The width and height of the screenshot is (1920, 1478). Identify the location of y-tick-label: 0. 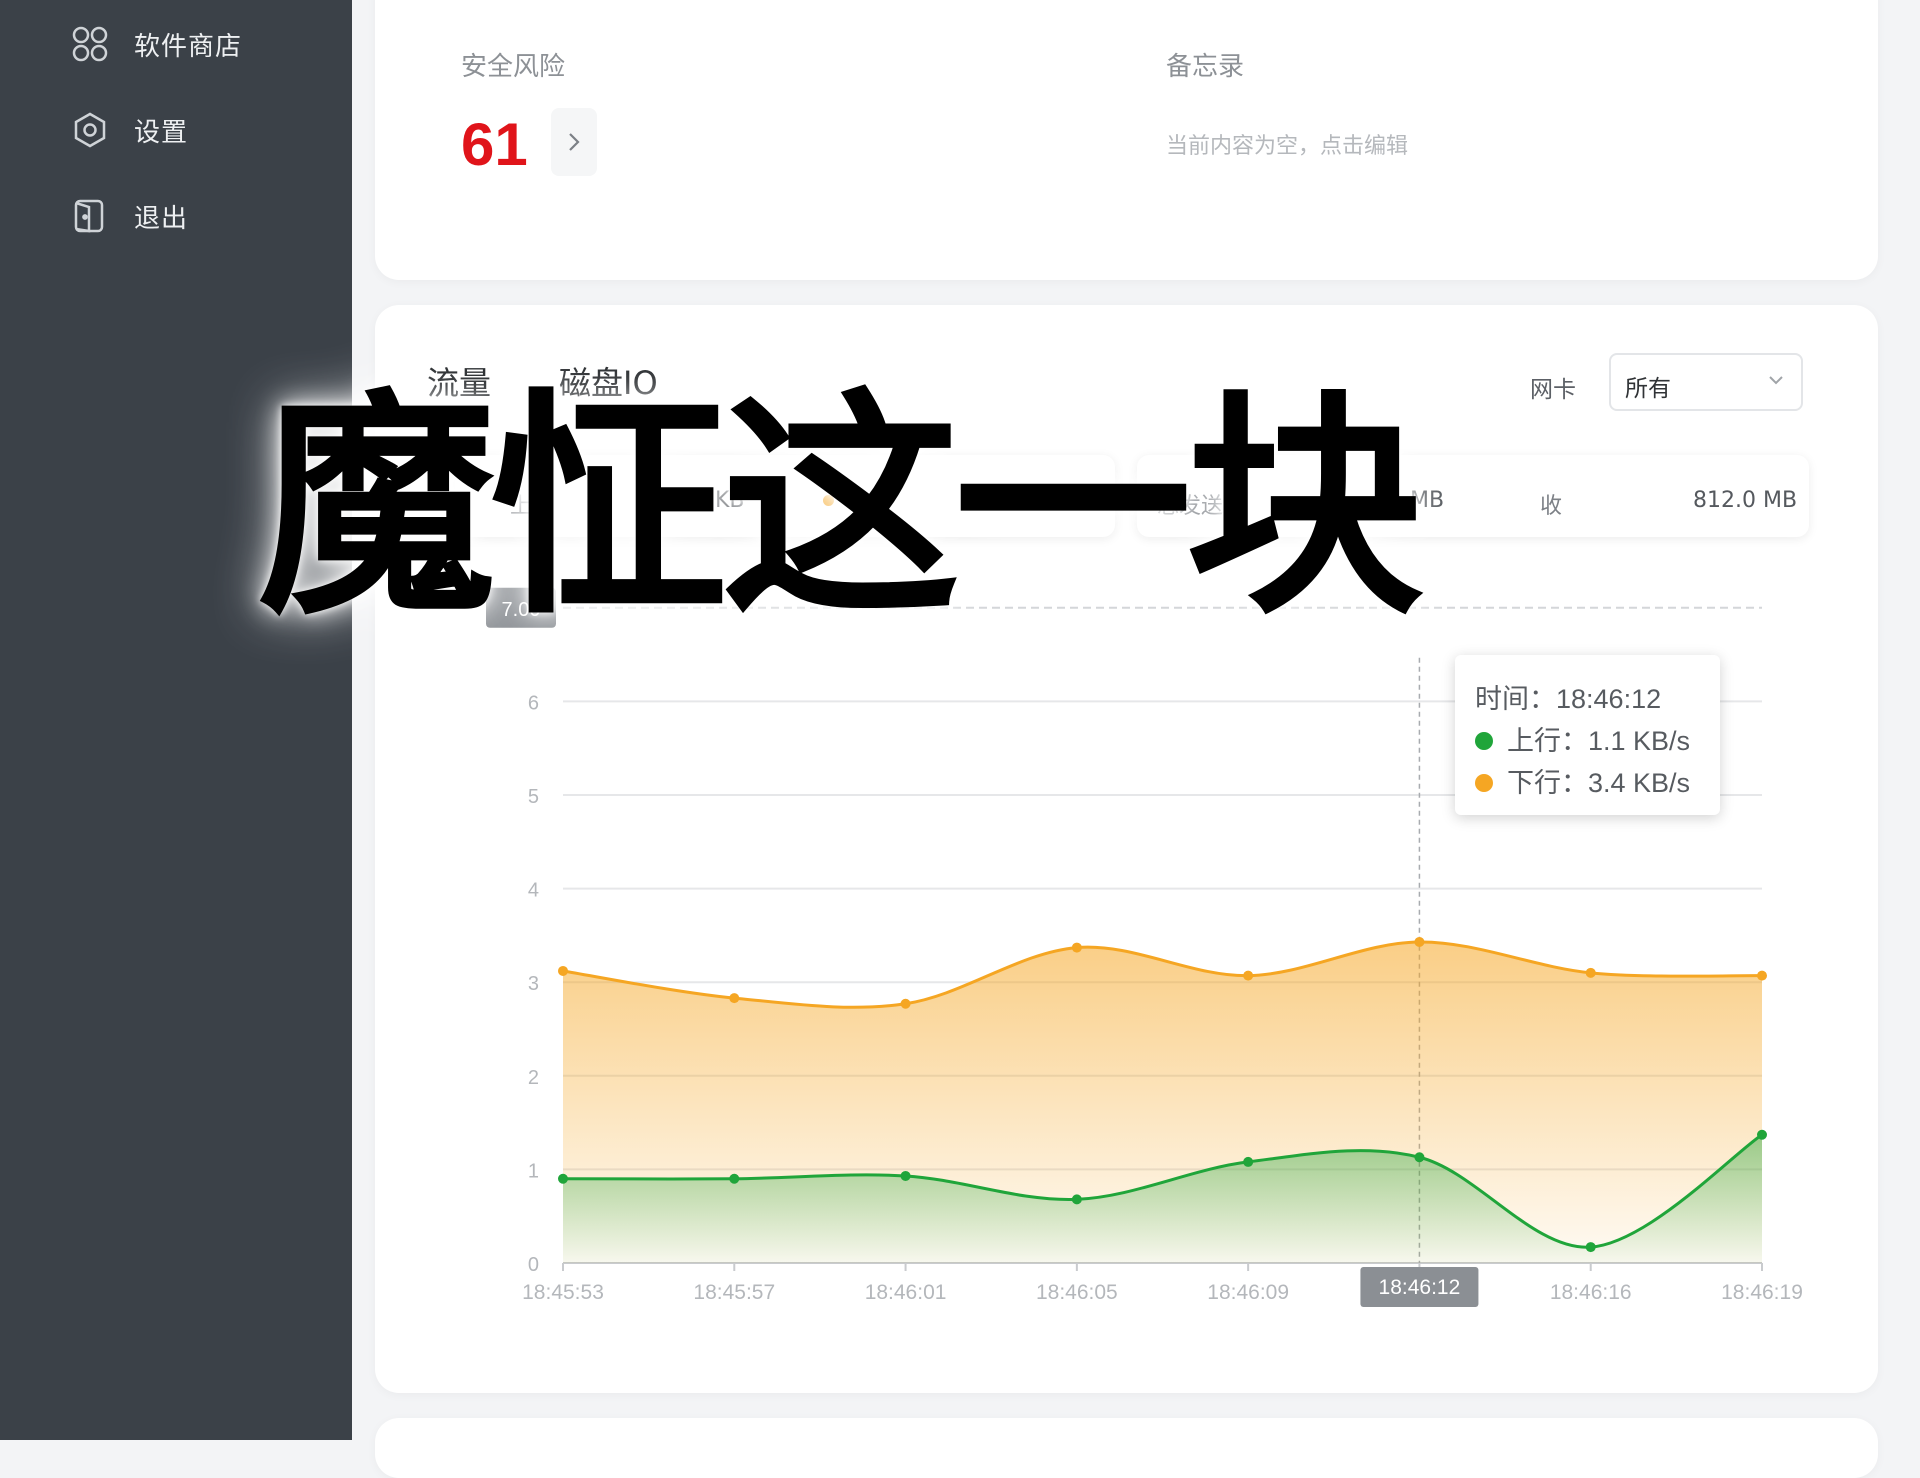
(533, 1265).